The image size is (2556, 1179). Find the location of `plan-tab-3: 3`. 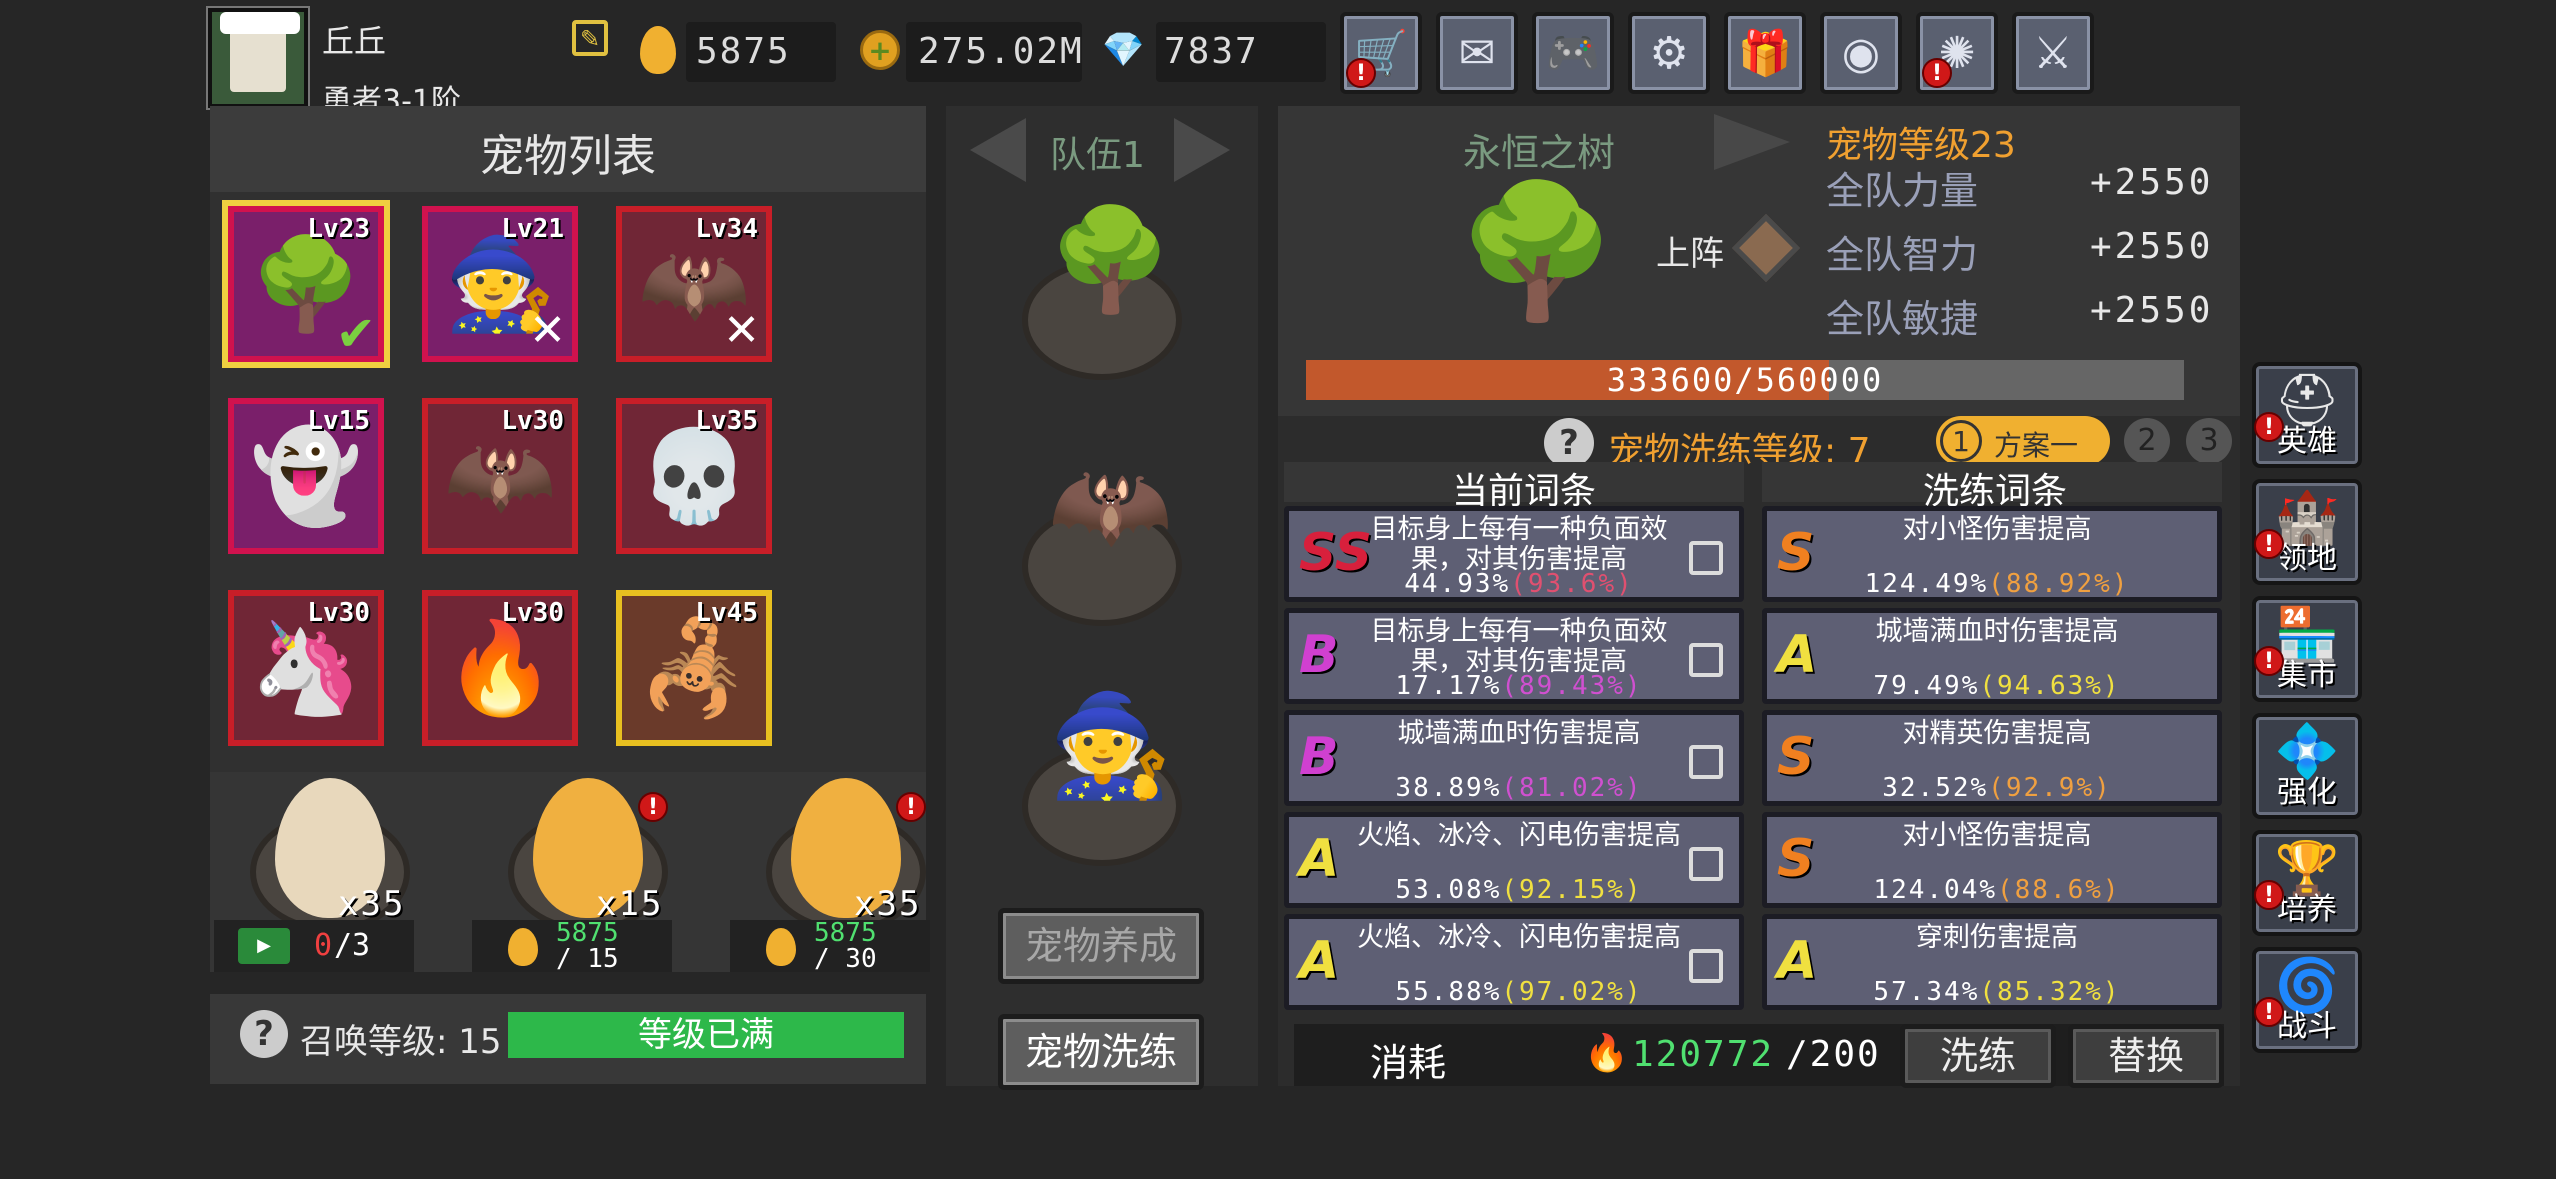

plan-tab-3: 3 is located at coordinates (2209, 441).